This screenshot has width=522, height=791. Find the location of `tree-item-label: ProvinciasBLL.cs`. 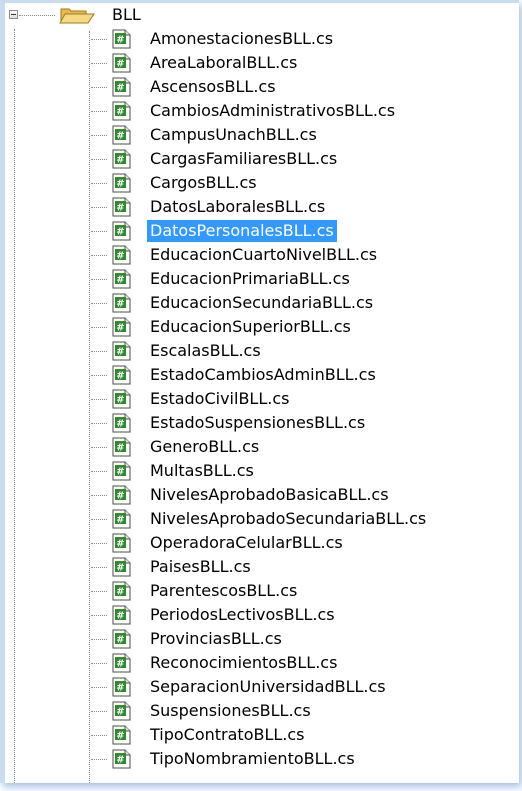

tree-item-label: ProvinciasBLL.cs is located at coordinates (216, 638).